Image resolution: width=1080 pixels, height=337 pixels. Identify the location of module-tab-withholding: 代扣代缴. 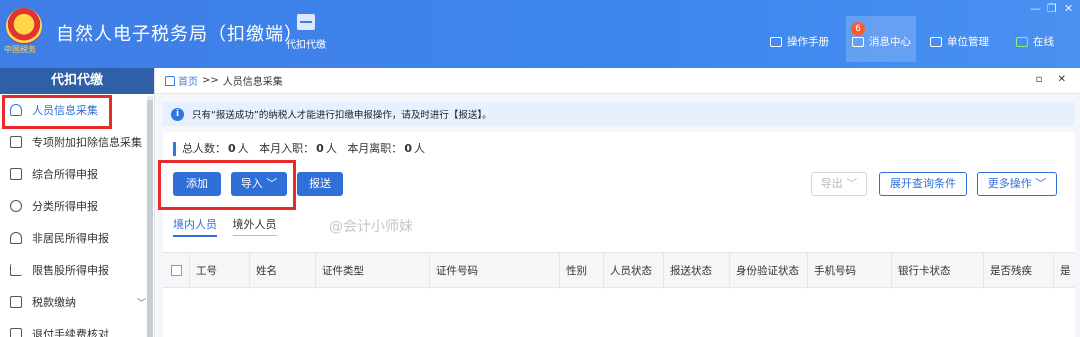
(306, 32).